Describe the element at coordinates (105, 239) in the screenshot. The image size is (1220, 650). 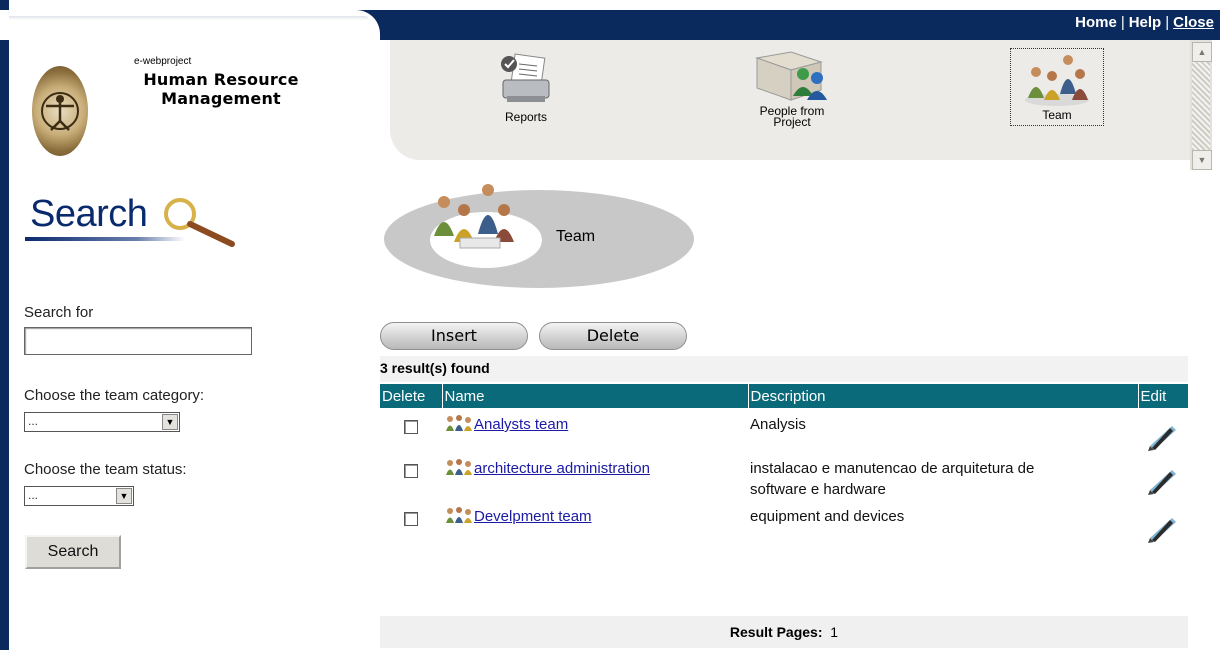
I see `search-title-underline` at that location.